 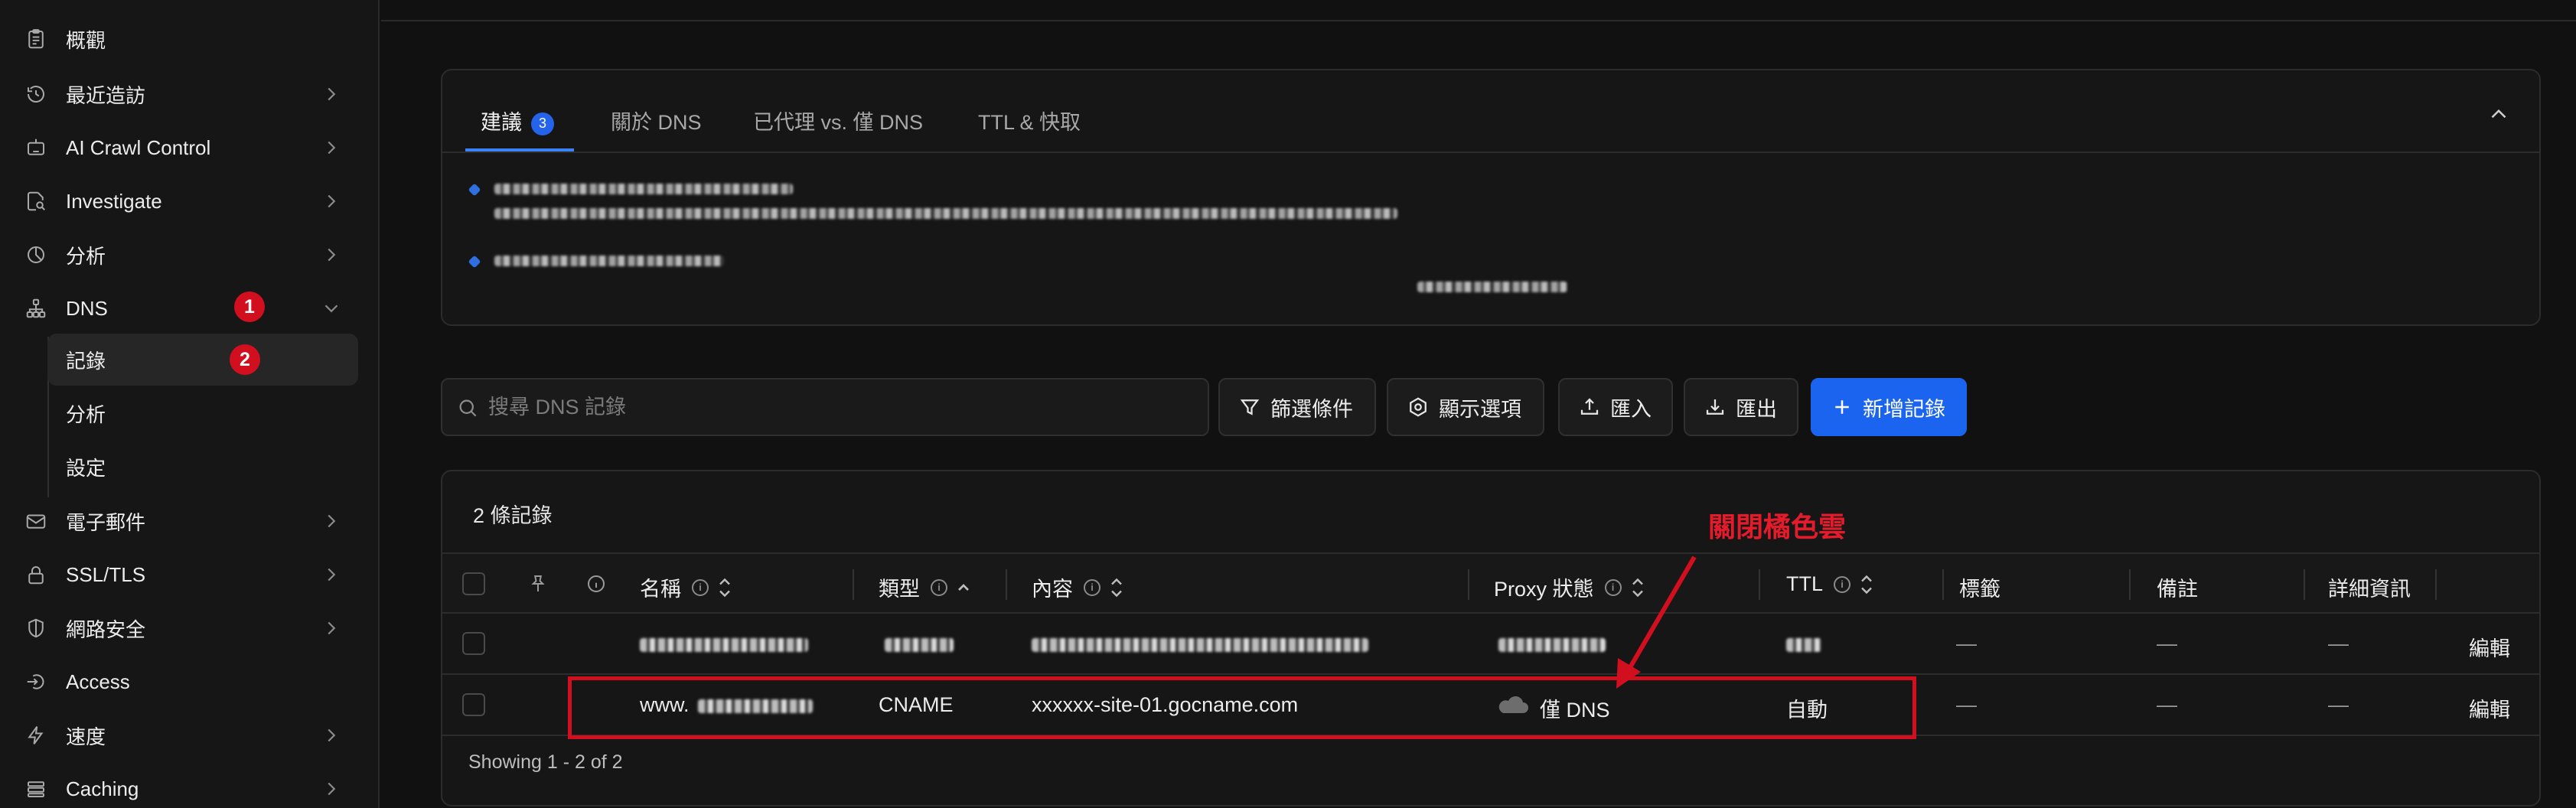 What do you see at coordinates (1805, 583) in the screenshot?
I see `column-label: TTL` at bounding box center [1805, 583].